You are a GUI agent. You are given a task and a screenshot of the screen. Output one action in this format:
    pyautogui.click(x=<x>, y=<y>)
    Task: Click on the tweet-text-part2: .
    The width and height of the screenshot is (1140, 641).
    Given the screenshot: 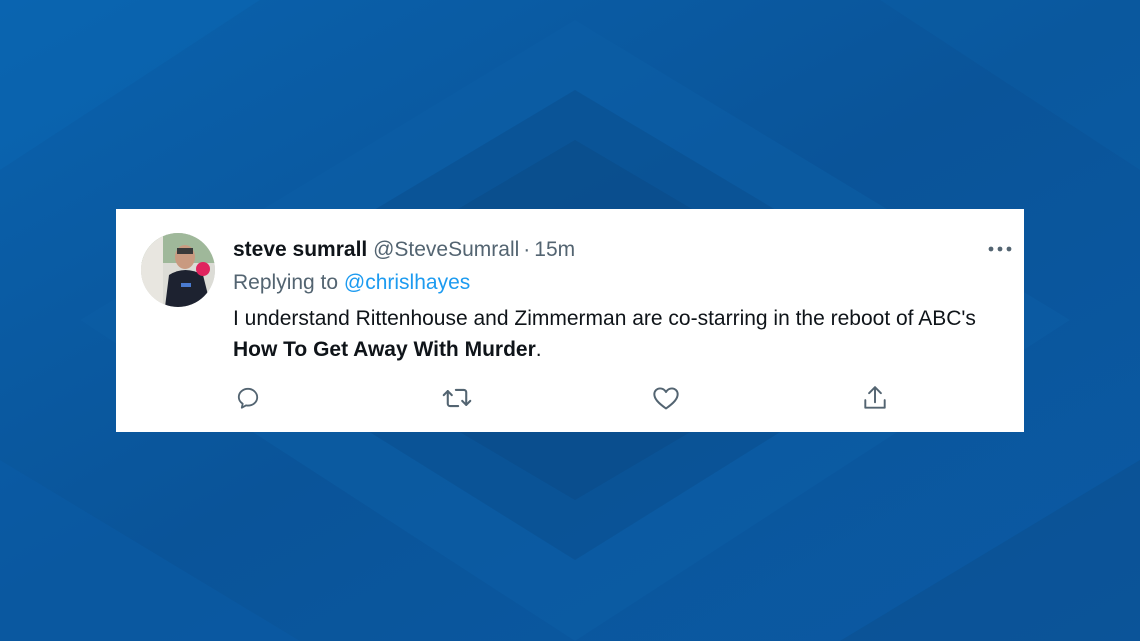 What is the action you would take?
    pyautogui.click(x=538, y=349)
    